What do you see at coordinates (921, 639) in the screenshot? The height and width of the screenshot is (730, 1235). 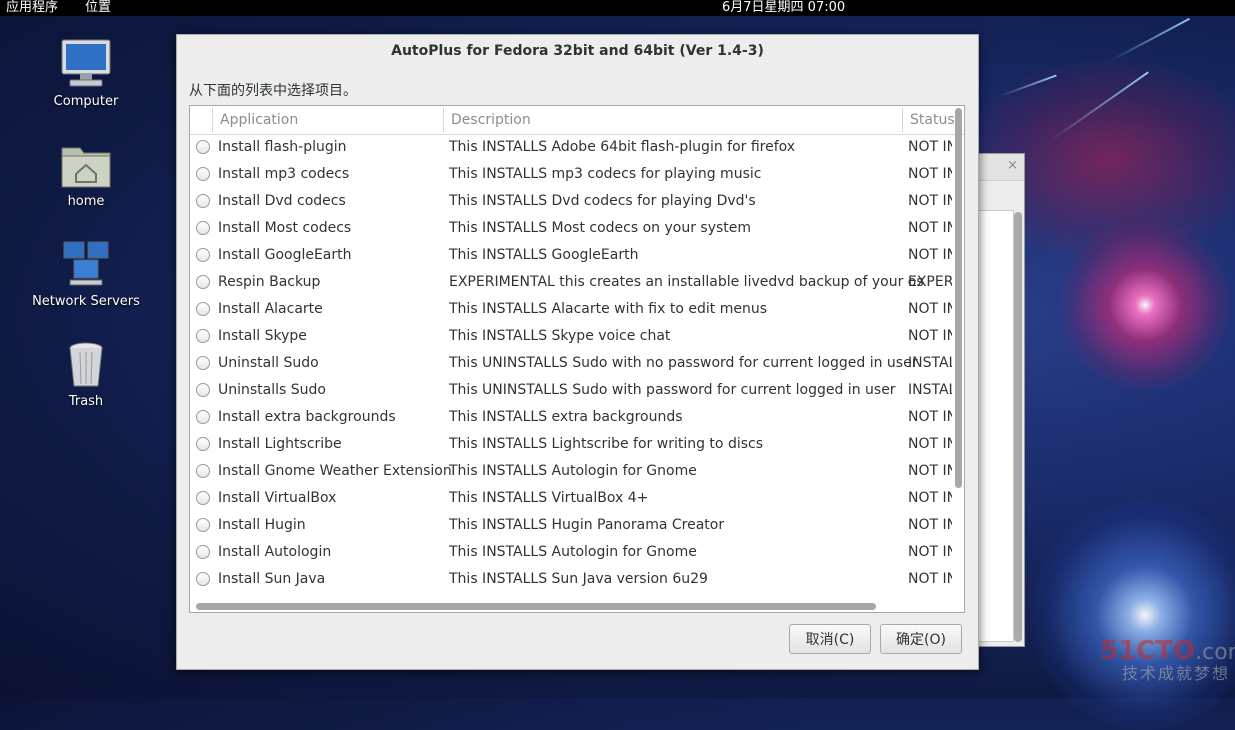 I see `ok-button: 确定(O)` at bounding box center [921, 639].